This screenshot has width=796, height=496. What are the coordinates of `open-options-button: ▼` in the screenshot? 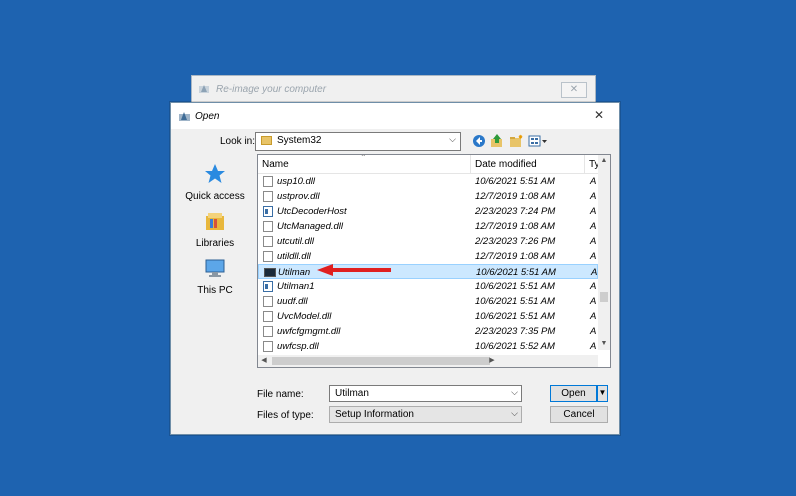 It's located at (602, 393).